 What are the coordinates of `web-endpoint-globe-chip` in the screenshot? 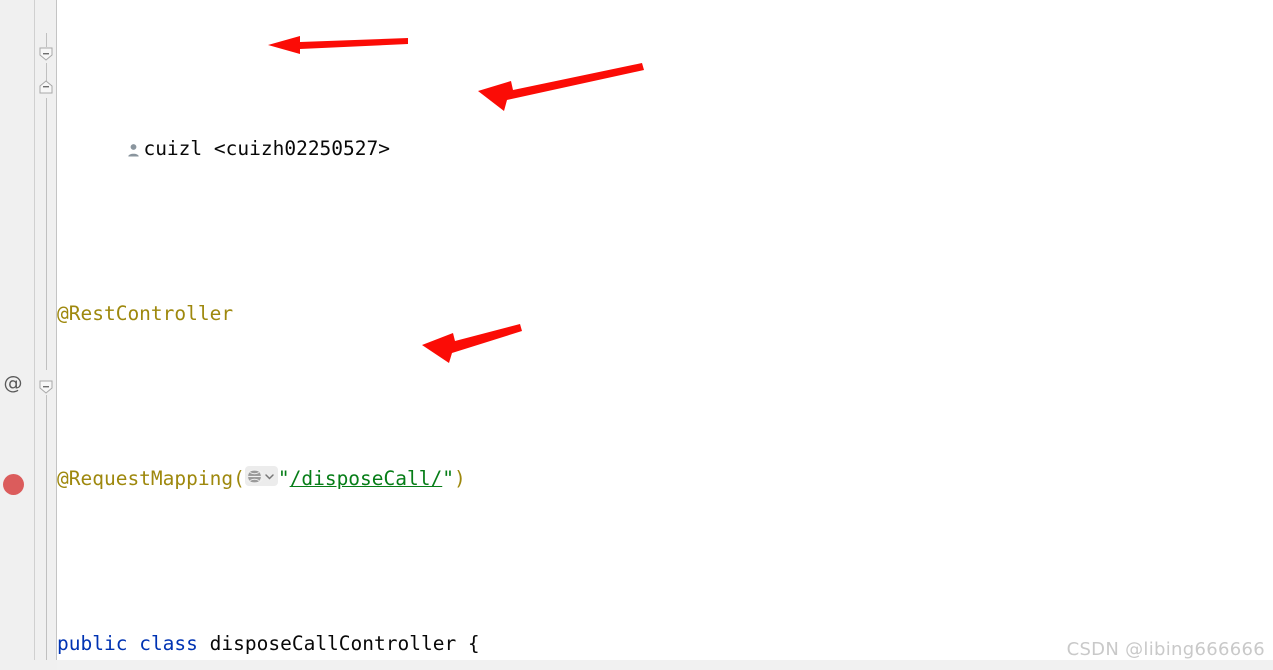 It's located at (261, 476).